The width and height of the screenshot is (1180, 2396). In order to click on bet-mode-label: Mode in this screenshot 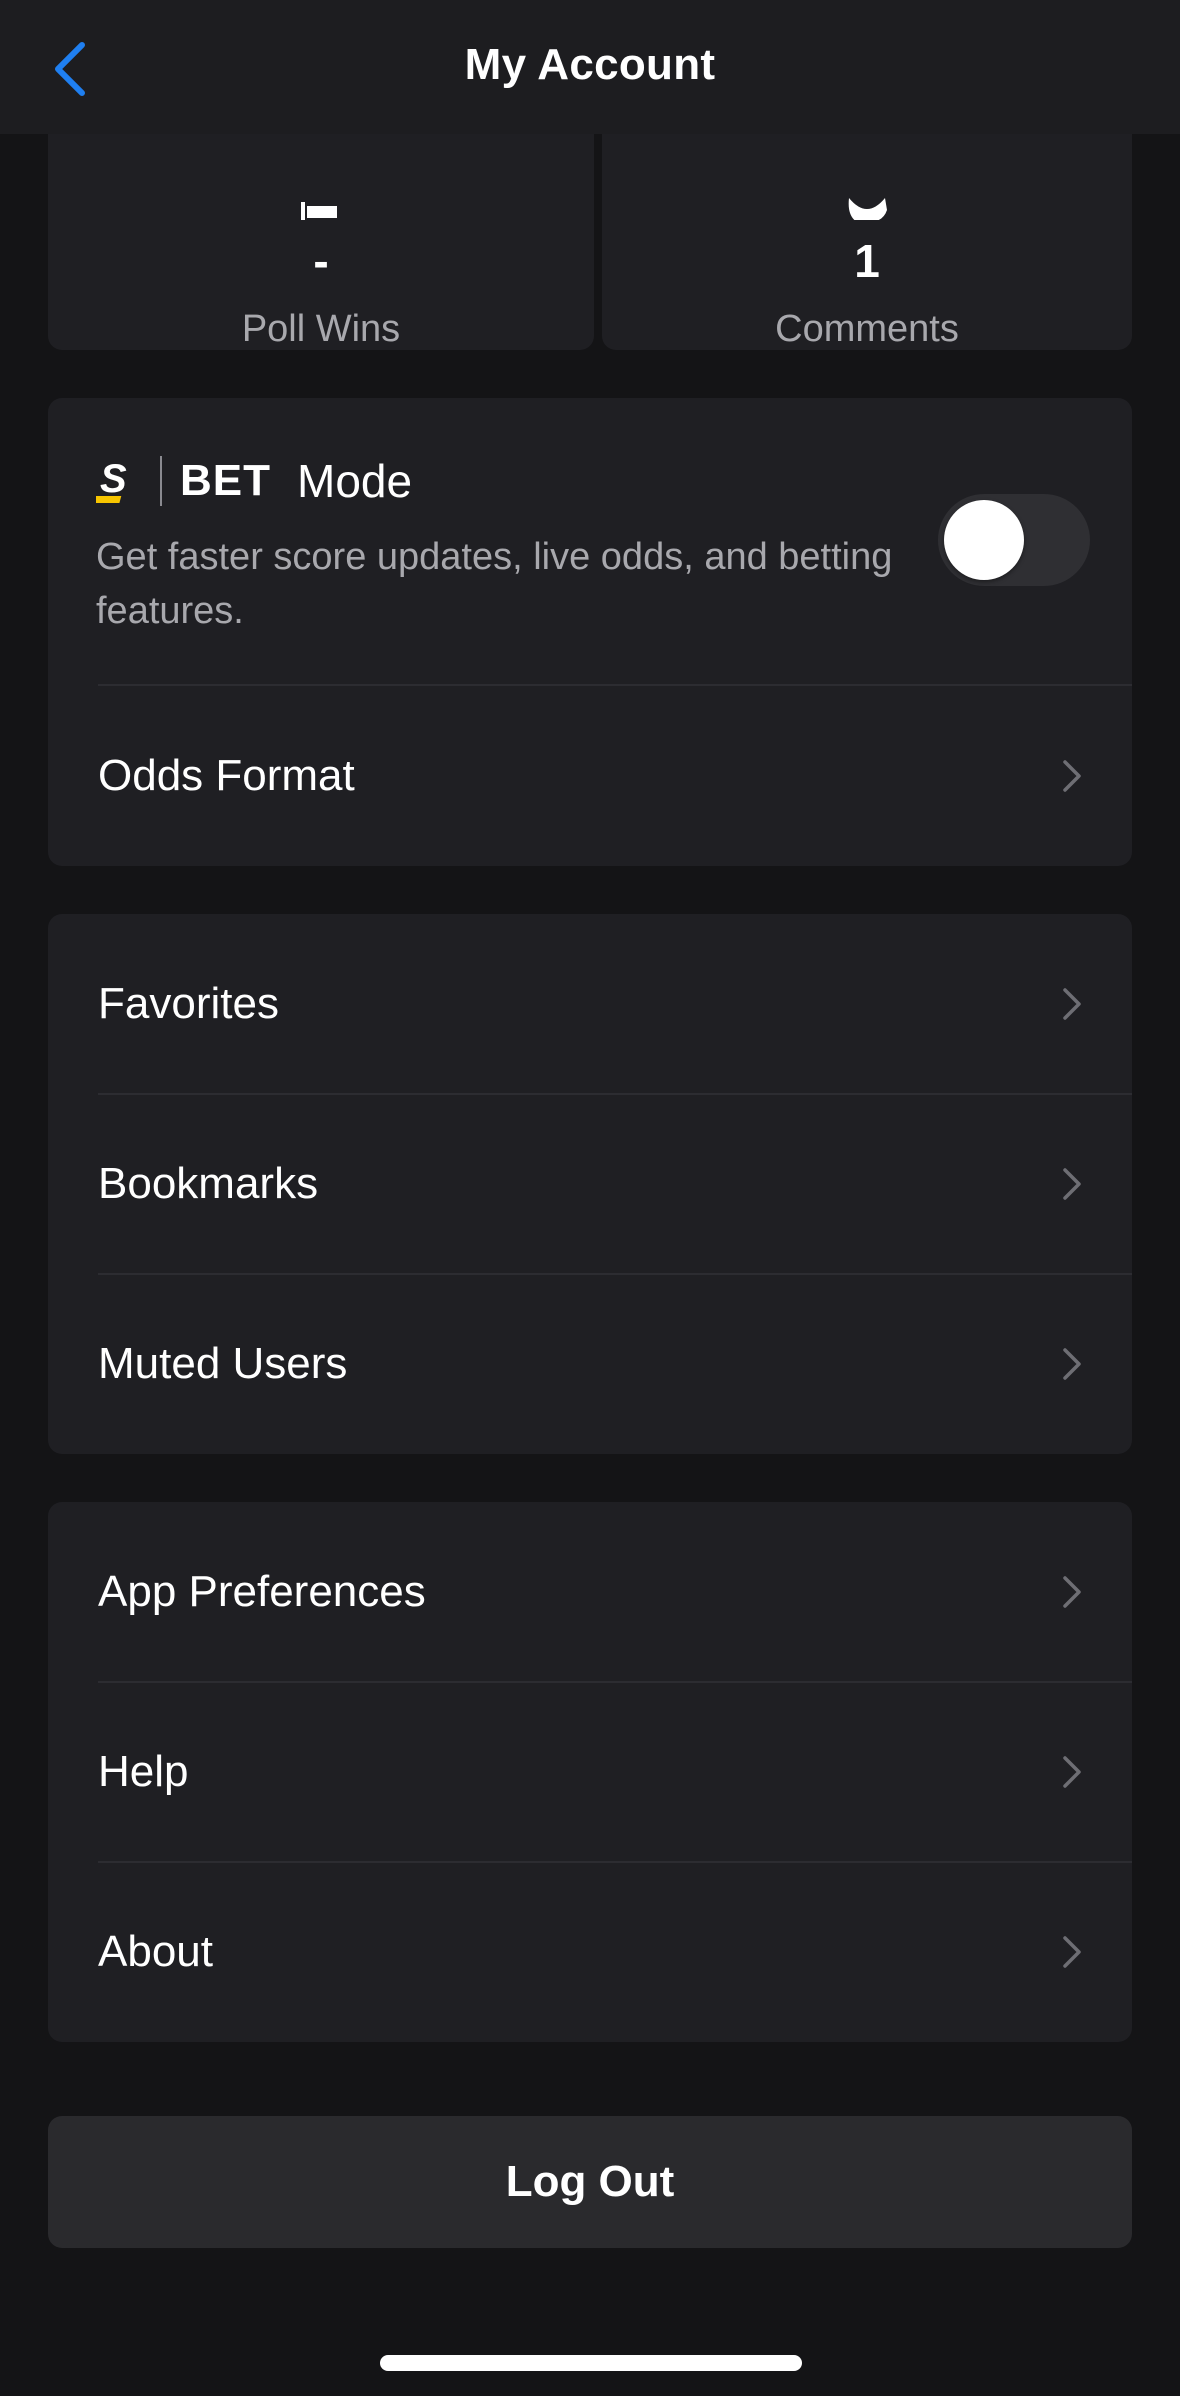, I will do `click(355, 481)`.